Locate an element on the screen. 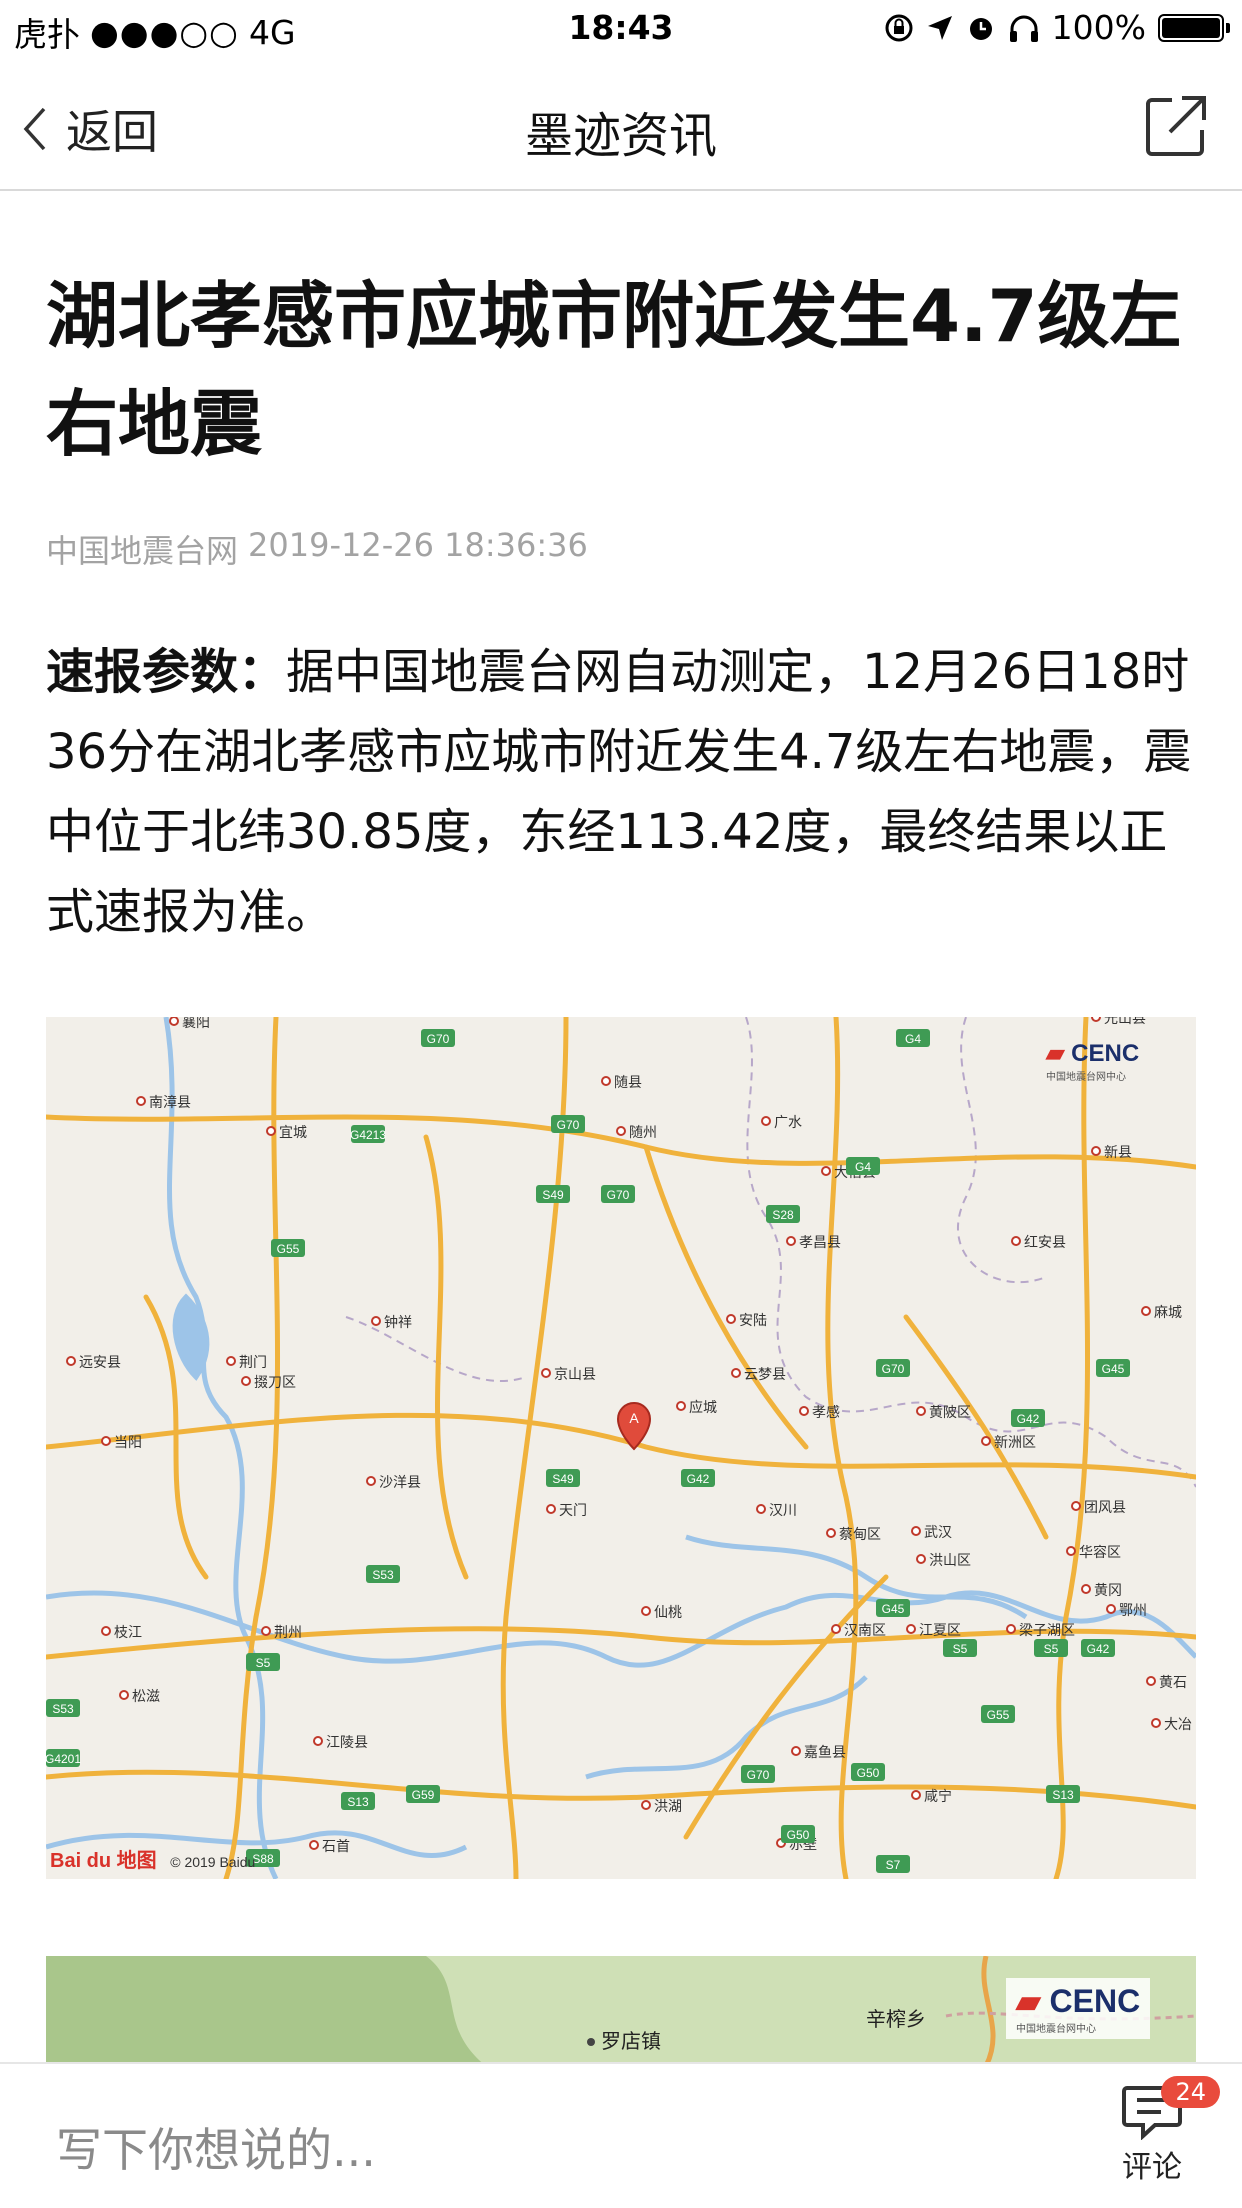 The width and height of the screenshot is (1242, 2208). city-label: 汉南区 is located at coordinates (865, 1631).